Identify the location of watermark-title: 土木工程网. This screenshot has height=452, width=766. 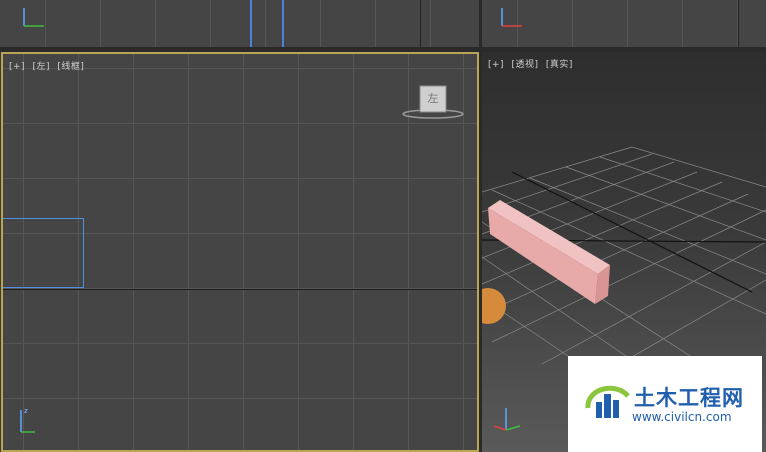
(689, 398).